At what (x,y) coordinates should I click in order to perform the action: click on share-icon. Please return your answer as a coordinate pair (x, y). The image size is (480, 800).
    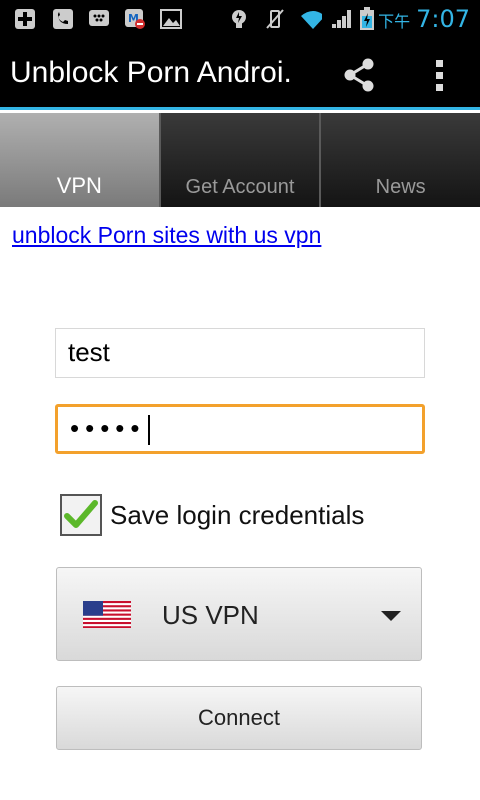
    Looking at the image, I should click on (359, 75).